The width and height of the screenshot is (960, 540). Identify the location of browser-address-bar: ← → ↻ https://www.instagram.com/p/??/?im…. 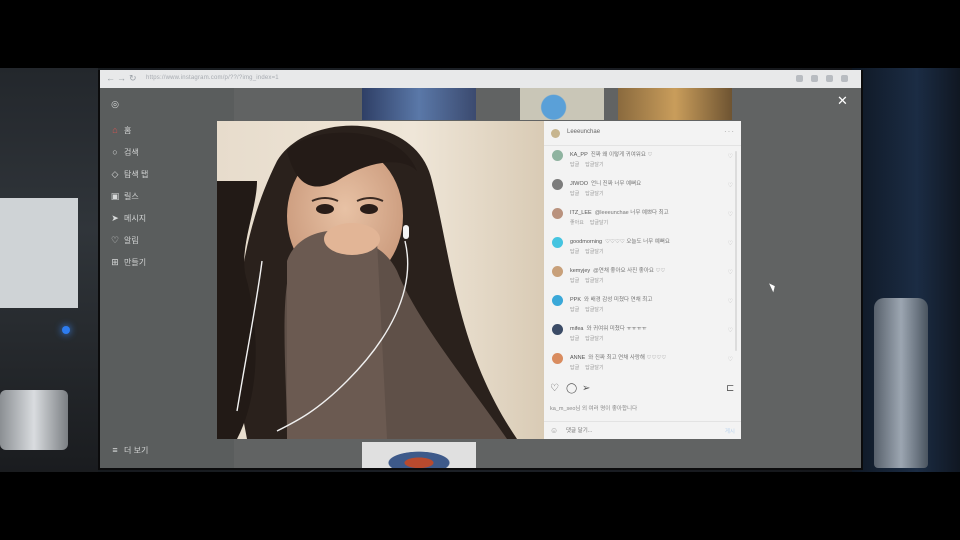
(480, 79).